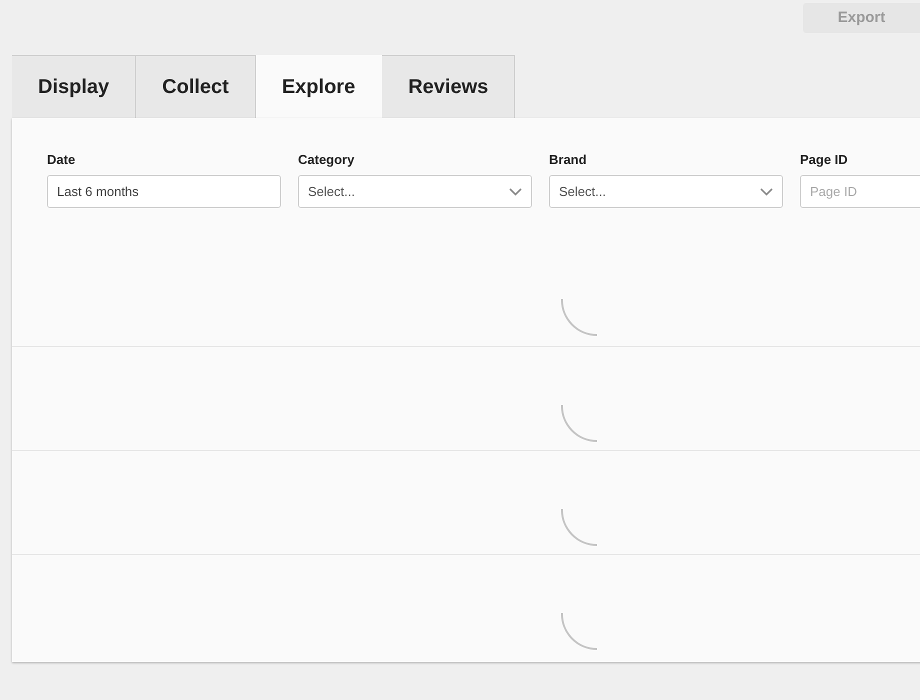 The height and width of the screenshot is (700, 920). What do you see at coordinates (319, 86) in the screenshot?
I see `tab: Explore` at bounding box center [319, 86].